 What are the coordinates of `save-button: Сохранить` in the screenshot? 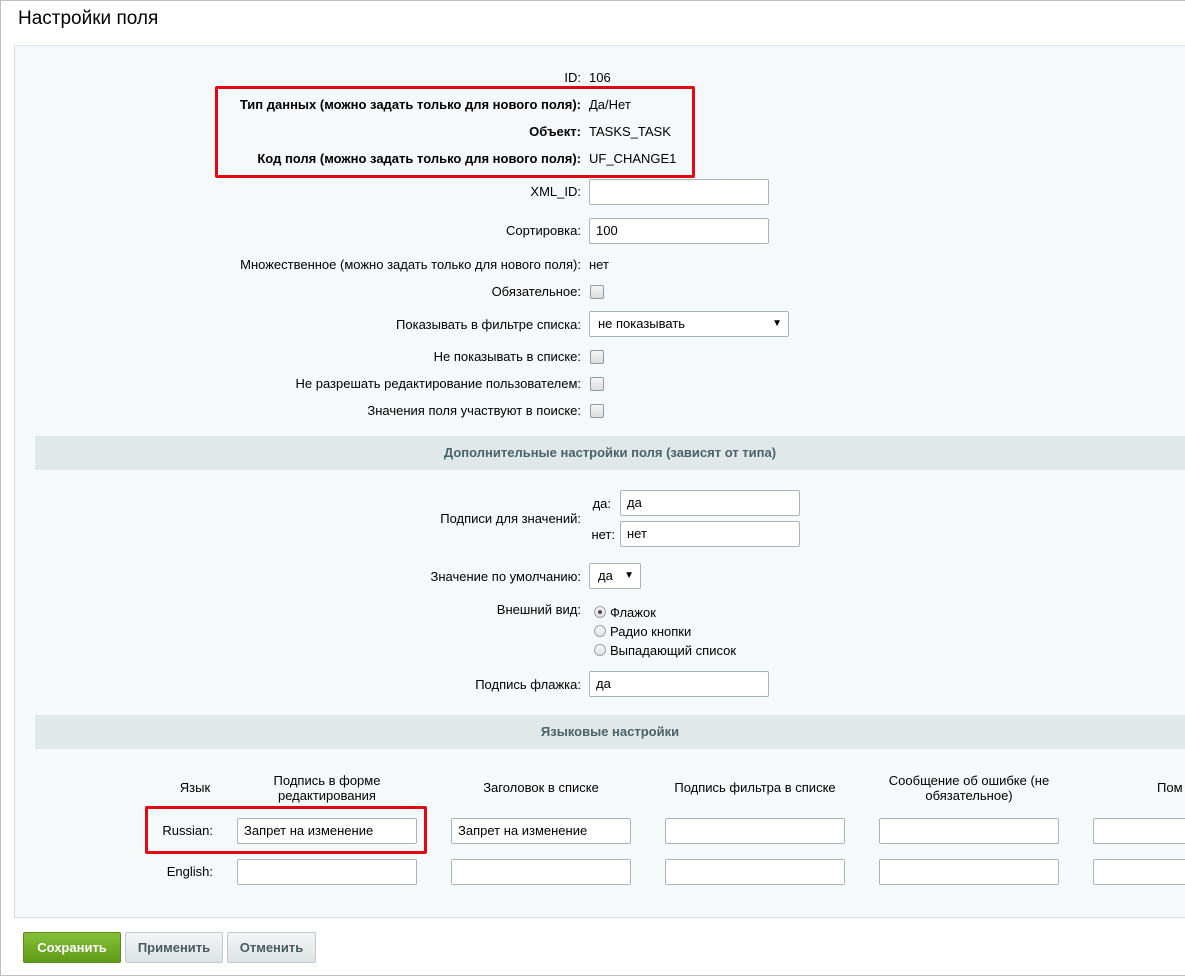 It's located at (72, 947).